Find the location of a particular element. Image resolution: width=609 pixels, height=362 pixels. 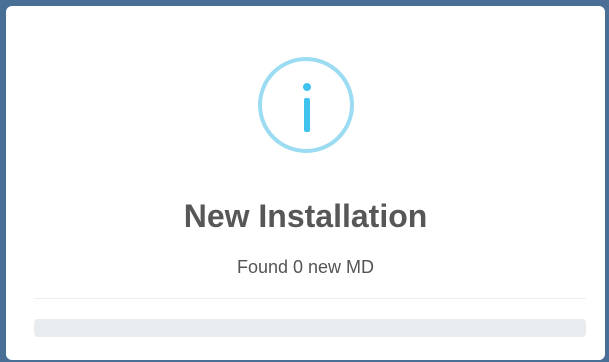

progress-bar is located at coordinates (310, 328).